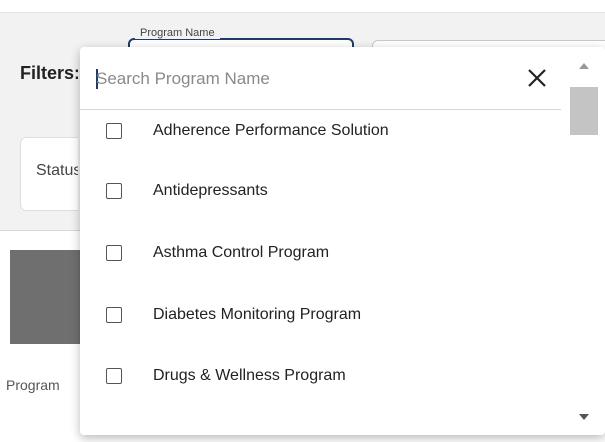 This screenshot has width=605, height=442. Describe the element at coordinates (271, 130) in the screenshot. I see `item-label: Adherence Performance Solution` at that location.